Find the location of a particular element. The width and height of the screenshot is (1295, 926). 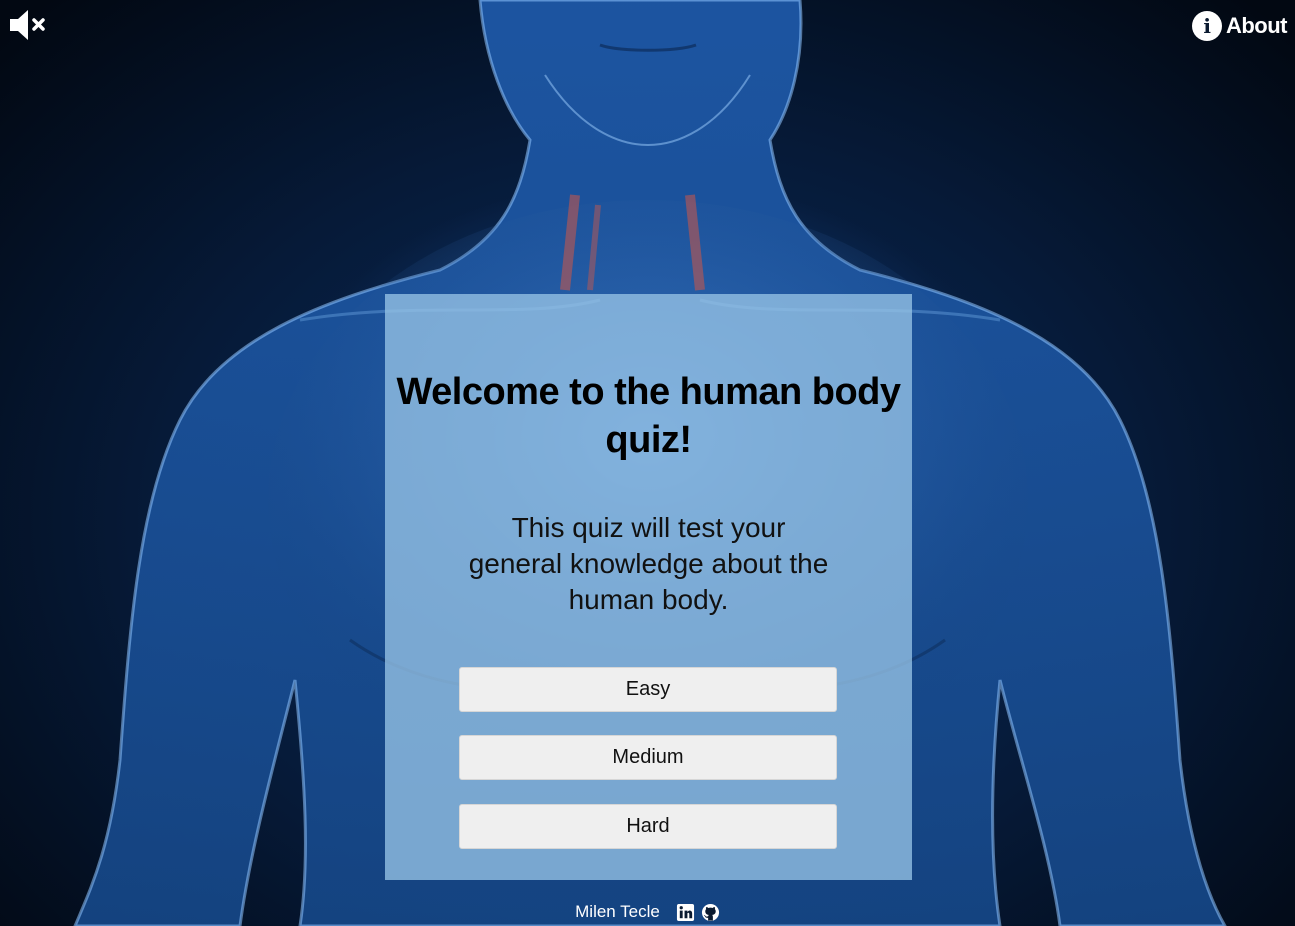

mute-icon is located at coordinates (27, 25).